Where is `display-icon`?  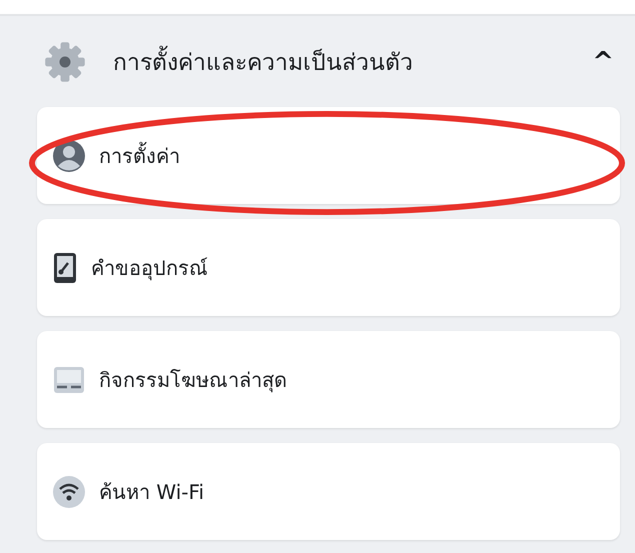
display-icon is located at coordinates (69, 380).